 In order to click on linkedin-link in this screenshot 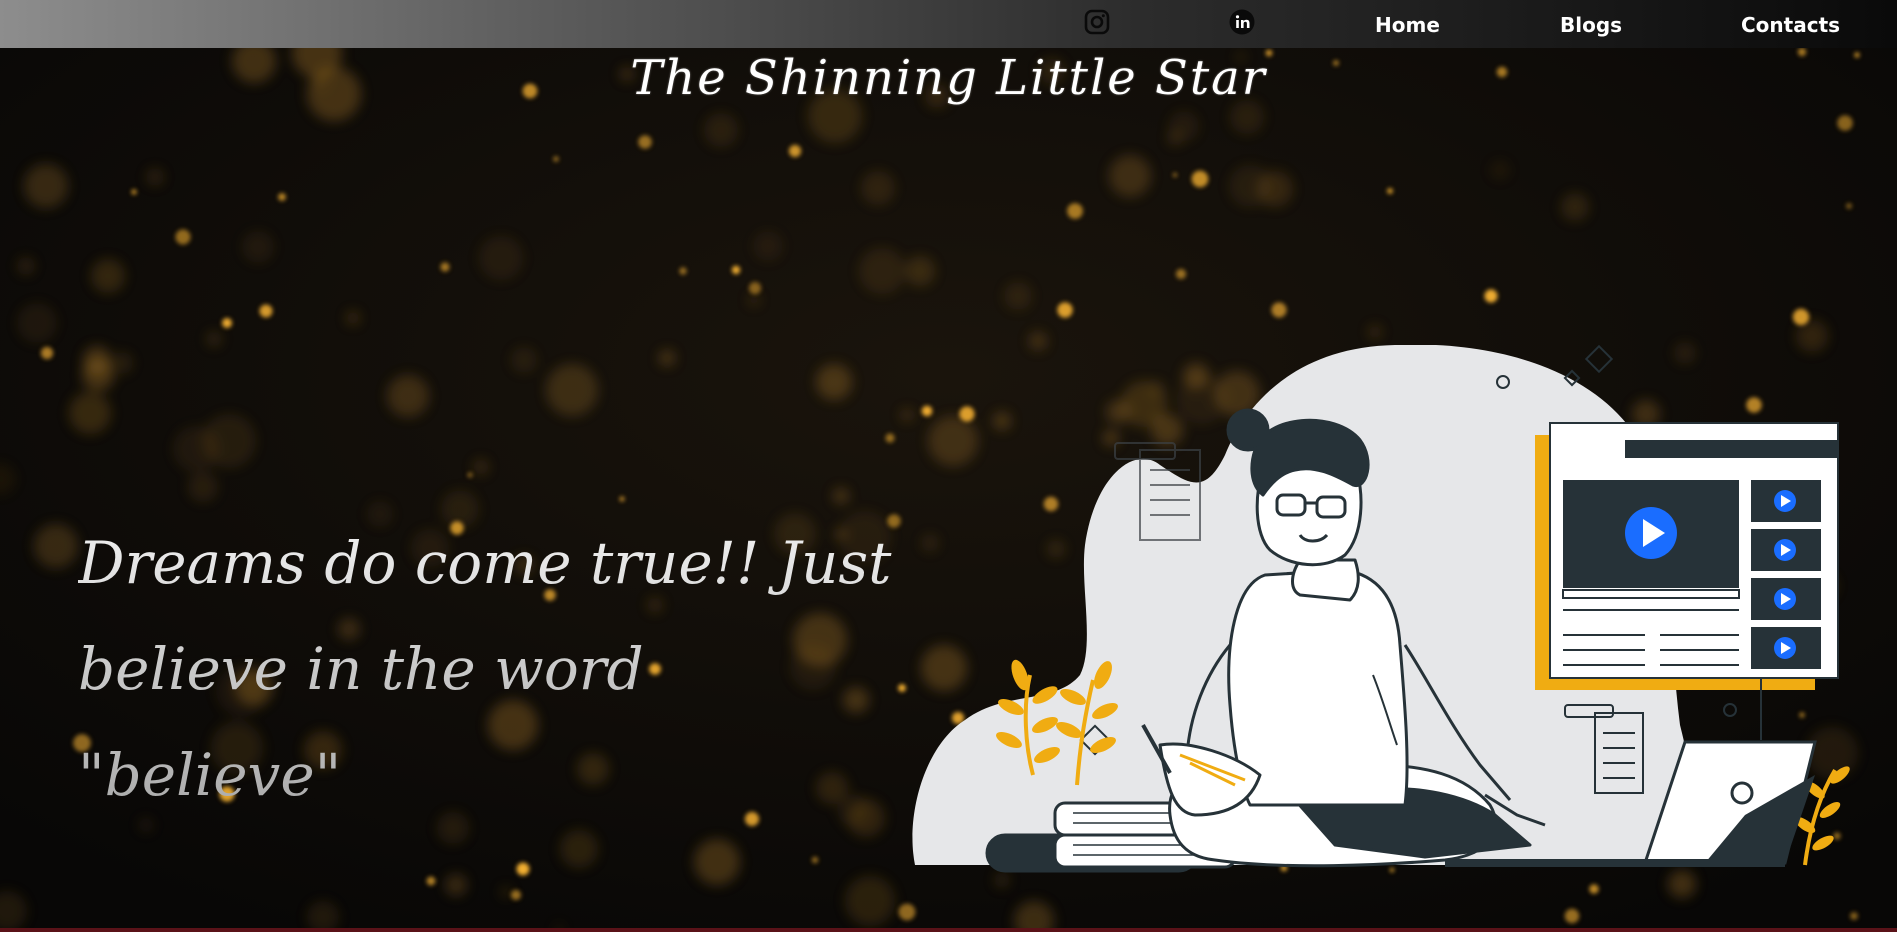, I will do `click(1242, 22)`.